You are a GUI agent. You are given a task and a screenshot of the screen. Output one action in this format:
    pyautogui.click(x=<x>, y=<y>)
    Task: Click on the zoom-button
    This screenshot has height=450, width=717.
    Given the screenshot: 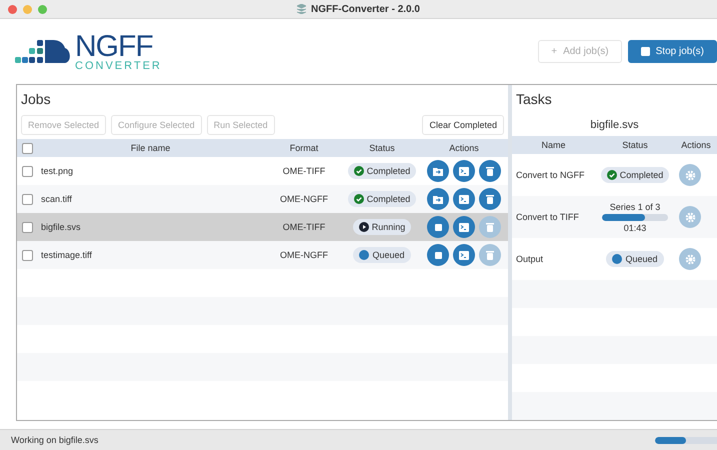 What is the action you would take?
    pyautogui.click(x=42, y=9)
    